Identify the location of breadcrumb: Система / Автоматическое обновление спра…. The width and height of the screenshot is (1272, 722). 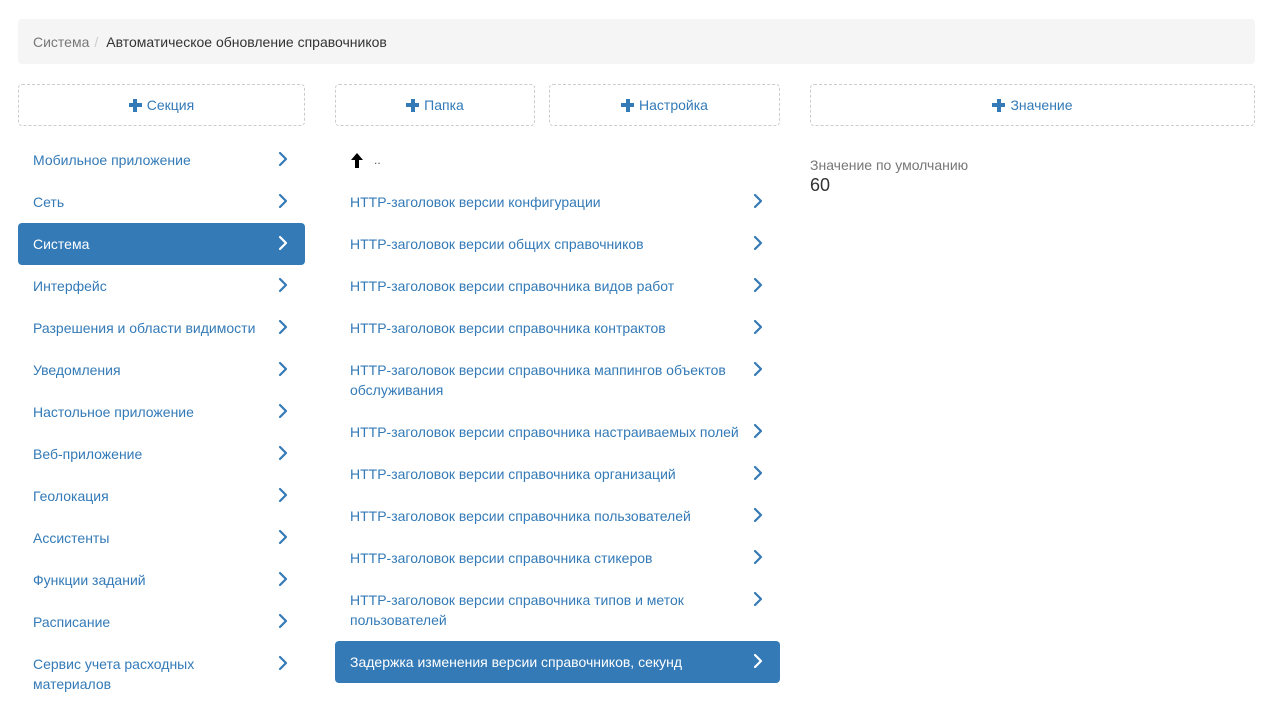
(636, 41).